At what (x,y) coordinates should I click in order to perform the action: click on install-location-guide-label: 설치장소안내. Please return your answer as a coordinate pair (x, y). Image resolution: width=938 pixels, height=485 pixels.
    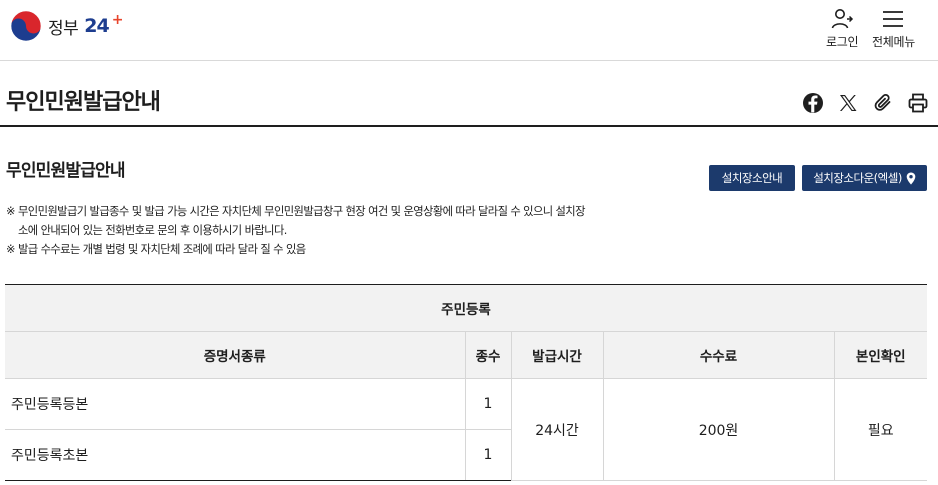
    Looking at the image, I should click on (752, 178).